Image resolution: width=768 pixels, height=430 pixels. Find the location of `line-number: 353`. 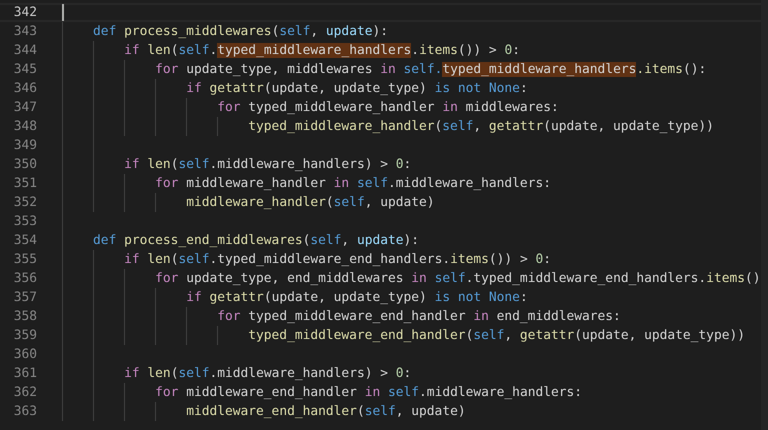

line-number: 353 is located at coordinates (24, 222).